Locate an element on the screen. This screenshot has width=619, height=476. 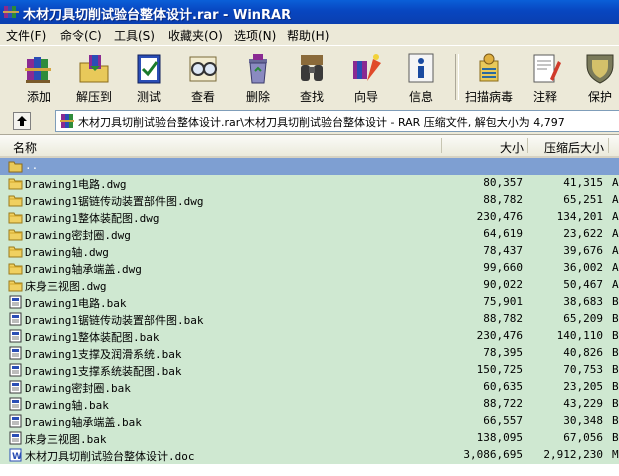
file-size: 99,660 is located at coordinates (503, 267).